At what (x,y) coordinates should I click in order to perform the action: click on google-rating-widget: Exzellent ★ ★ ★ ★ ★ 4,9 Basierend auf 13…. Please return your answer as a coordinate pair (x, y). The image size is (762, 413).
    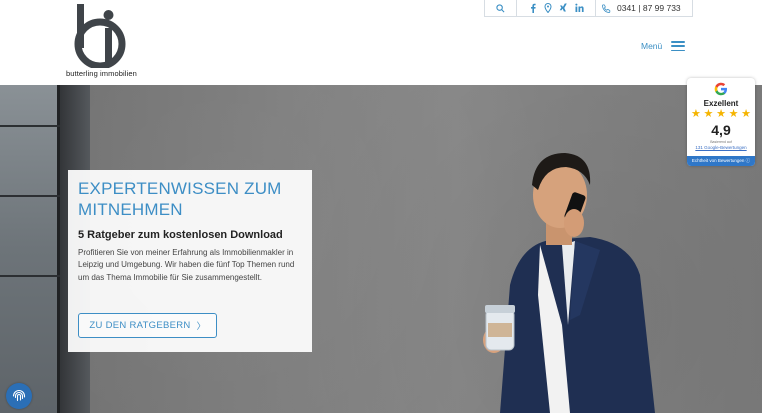
    Looking at the image, I should click on (721, 122).